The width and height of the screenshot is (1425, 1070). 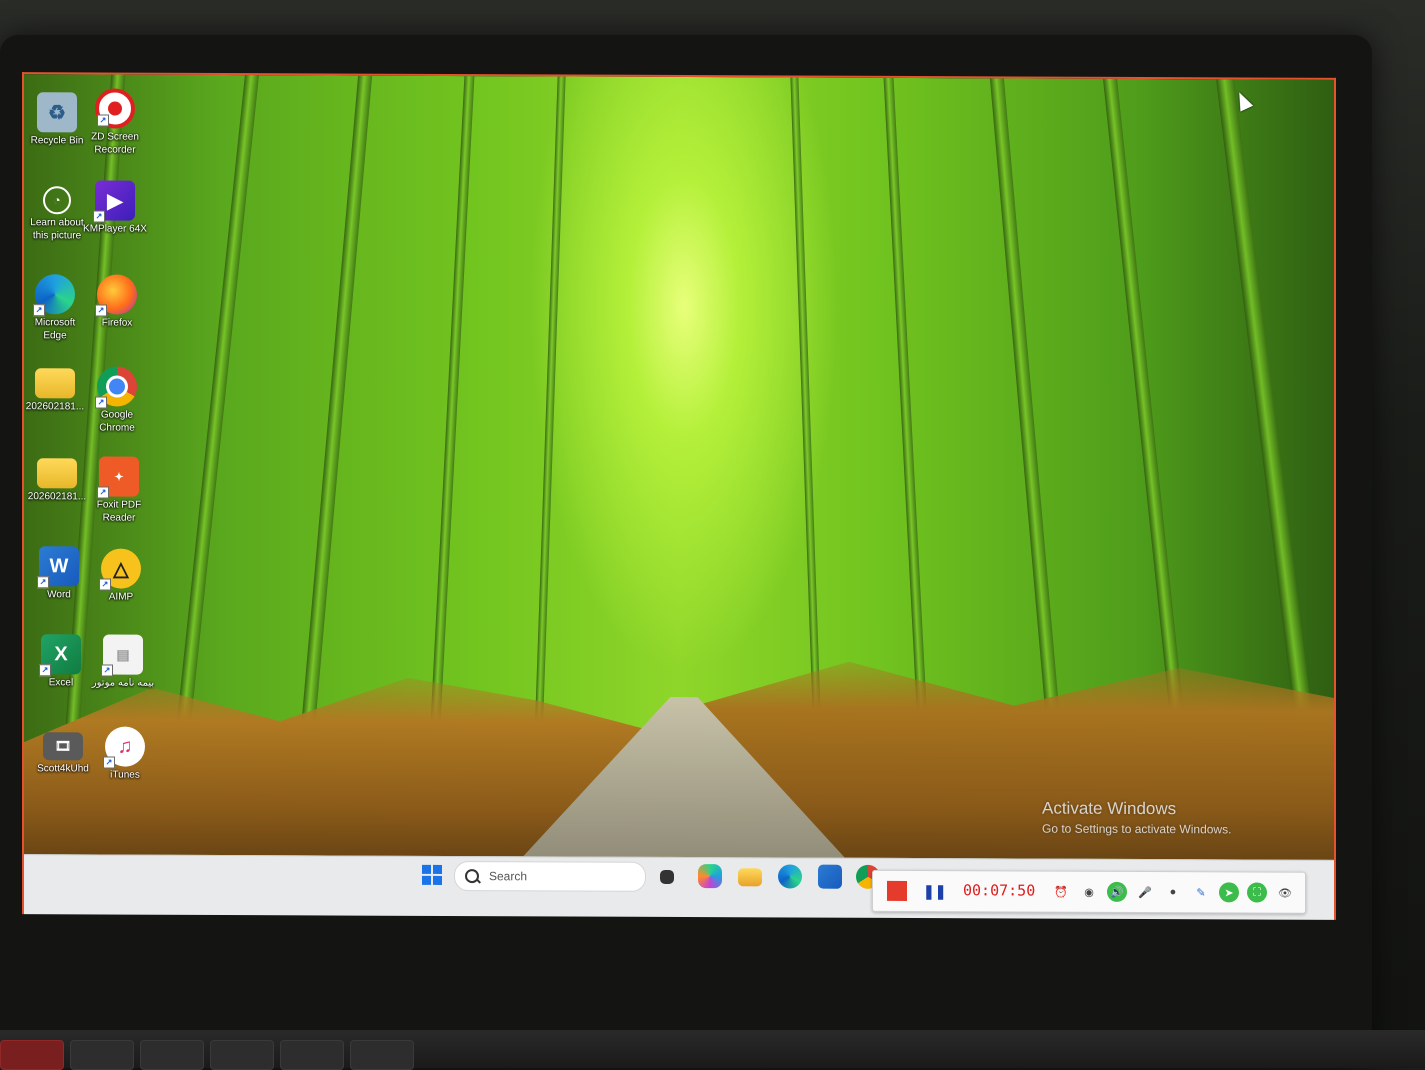 I want to click on desktop-icon-firefox: ↗ Firefox, so click(x=117, y=301).